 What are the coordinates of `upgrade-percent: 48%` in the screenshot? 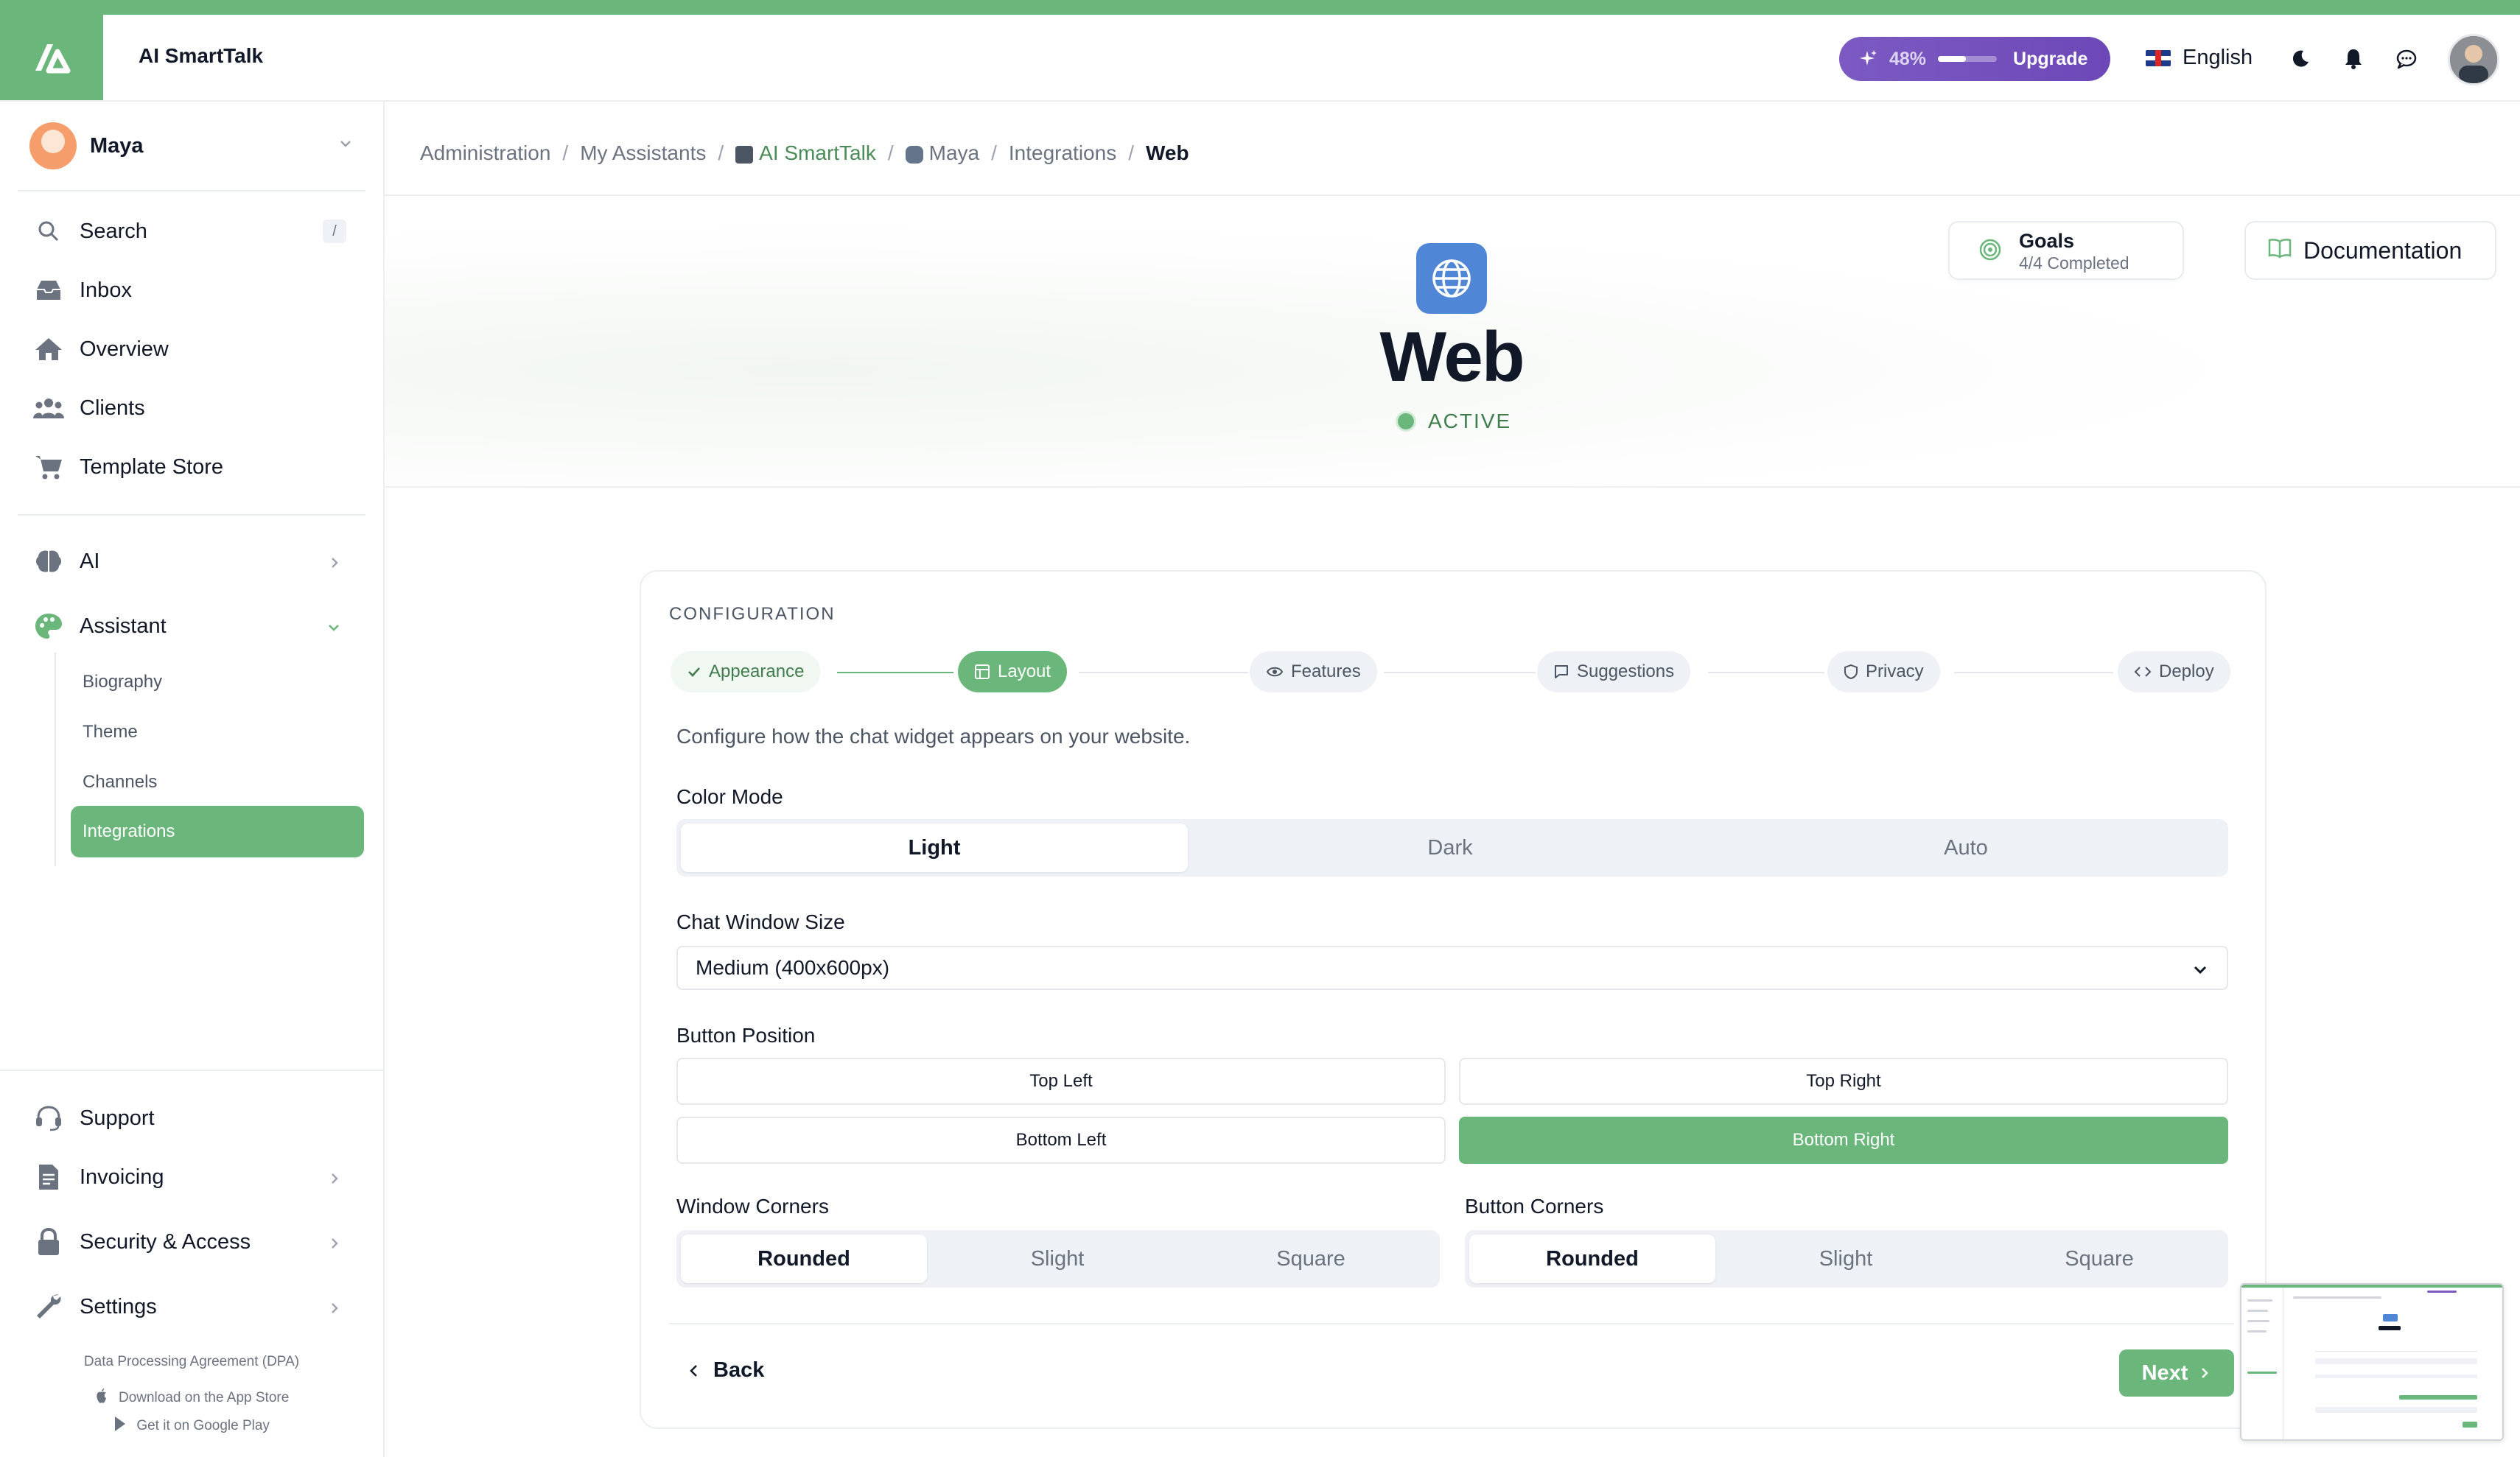 It's located at (1908, 59).